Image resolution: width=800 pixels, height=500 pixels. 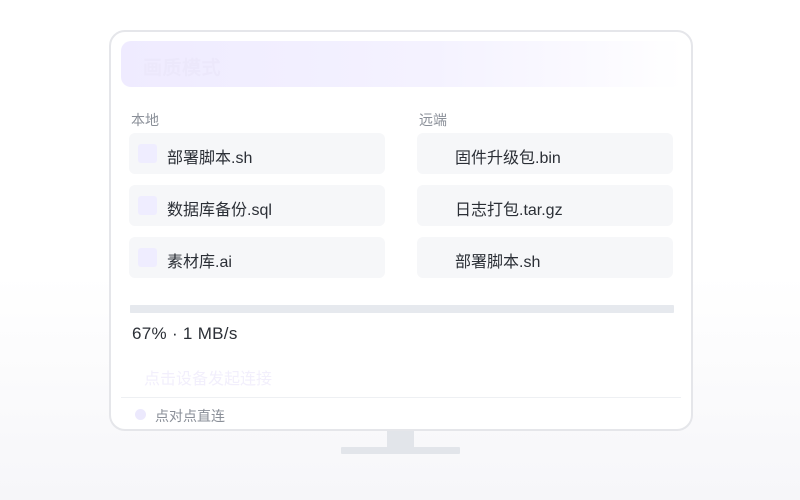 I want to click on remote-file-item: 固件升级包.bin, so click(x=545, y=153).